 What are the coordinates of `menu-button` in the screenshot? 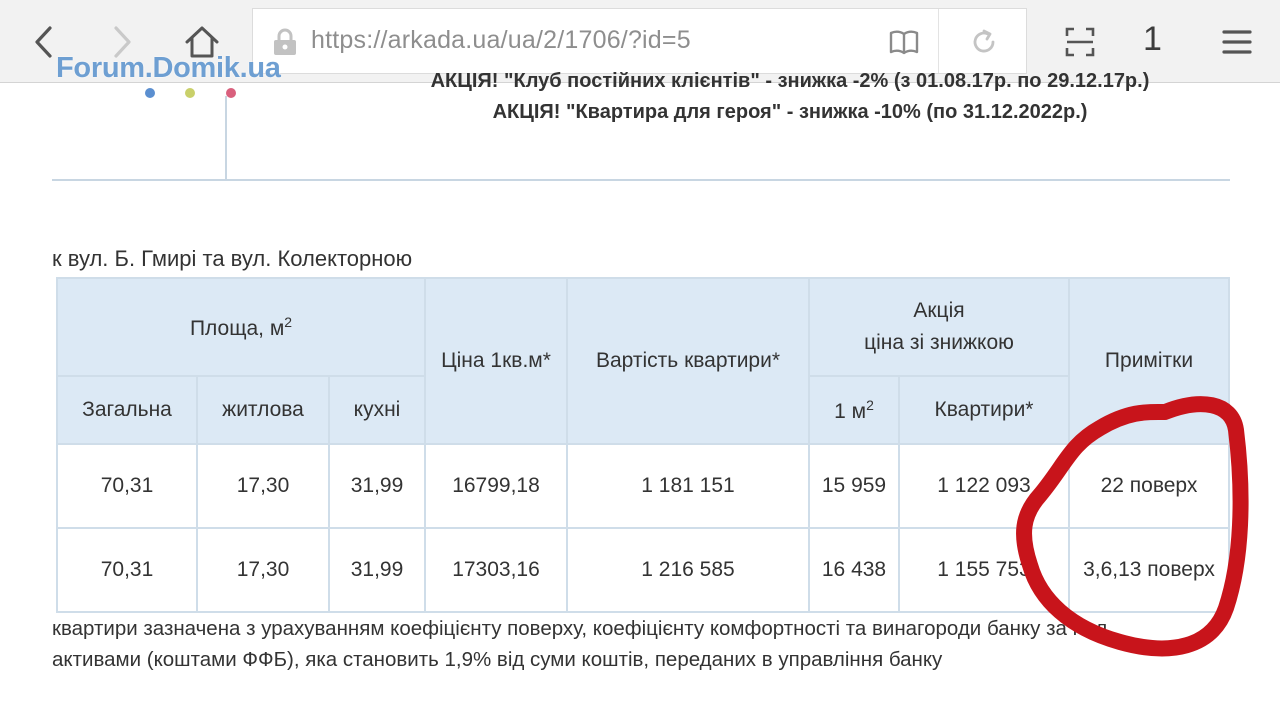 It's located at (1237, 42).